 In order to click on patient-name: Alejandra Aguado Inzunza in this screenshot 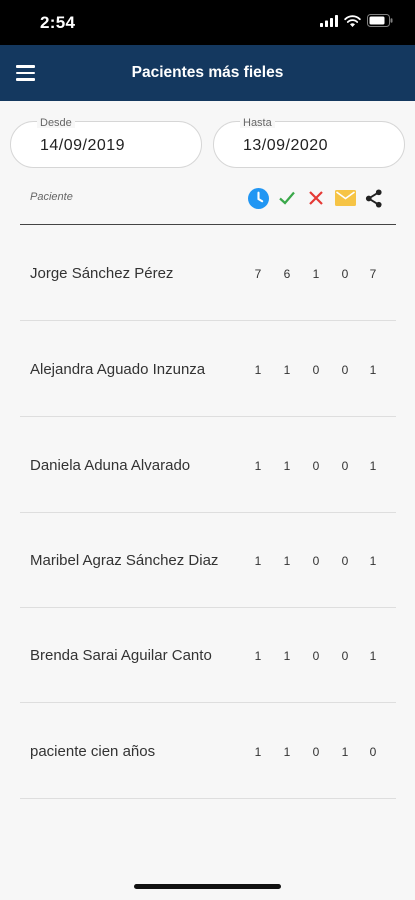, I will do `click(118, 369)`.